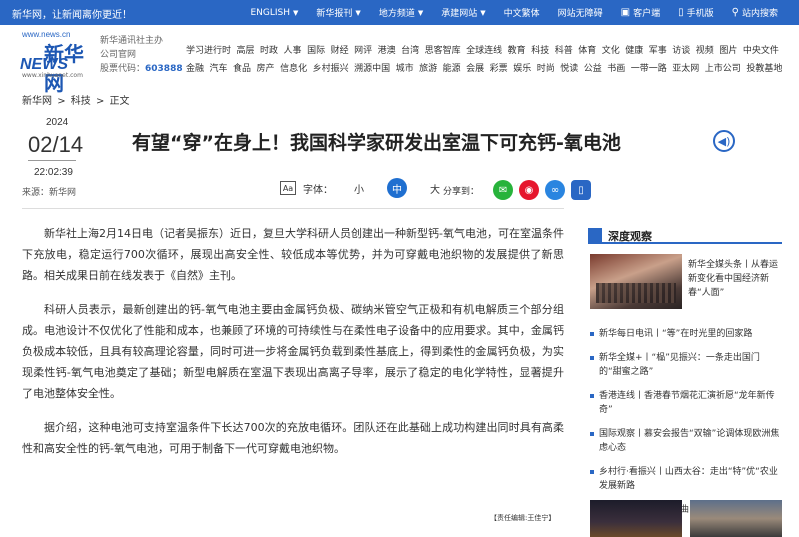 This screenshot has width=799, height=537. What do you see at coordinates (340, 49) in the screenshot?
I see `channel-link: 财经` at bounding box center [340, 49].